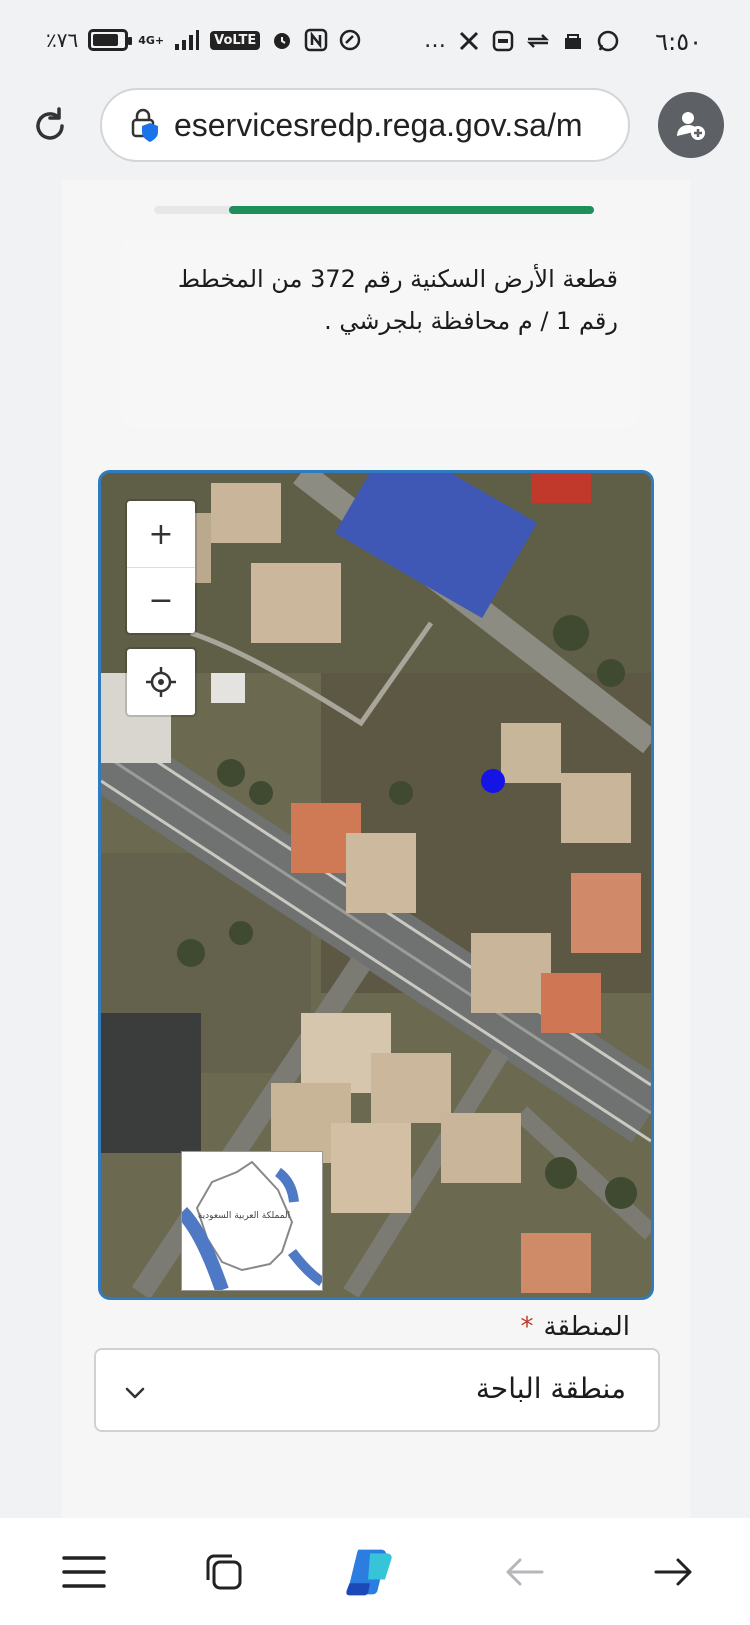 This screenshot has width=750, height=1625. I want to click on alarm-icon, so click(282, 41).